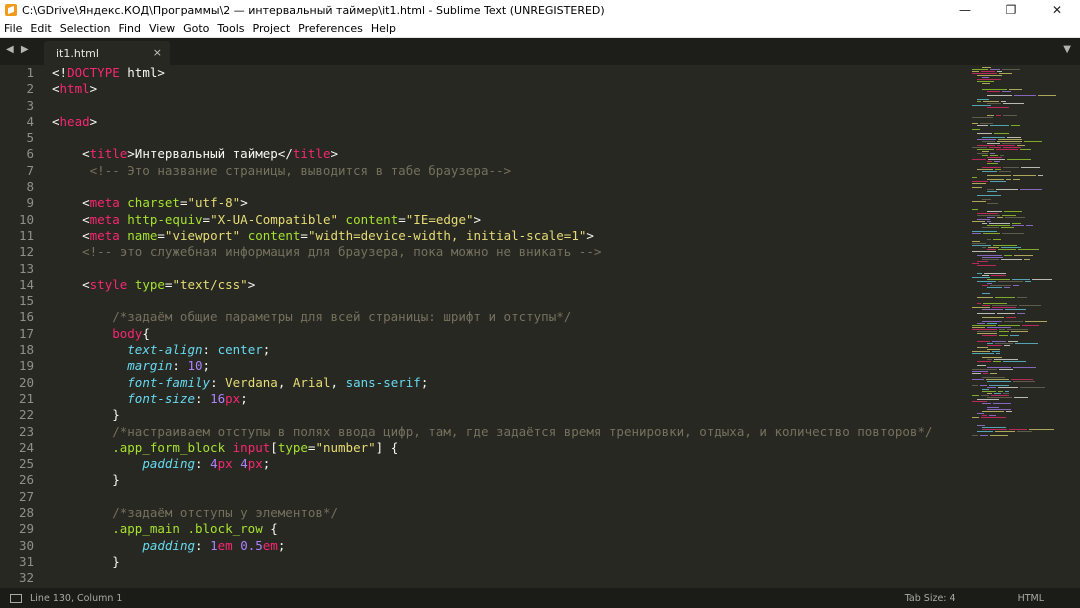  I want to click on minimize-button: —, so click(965, 10).